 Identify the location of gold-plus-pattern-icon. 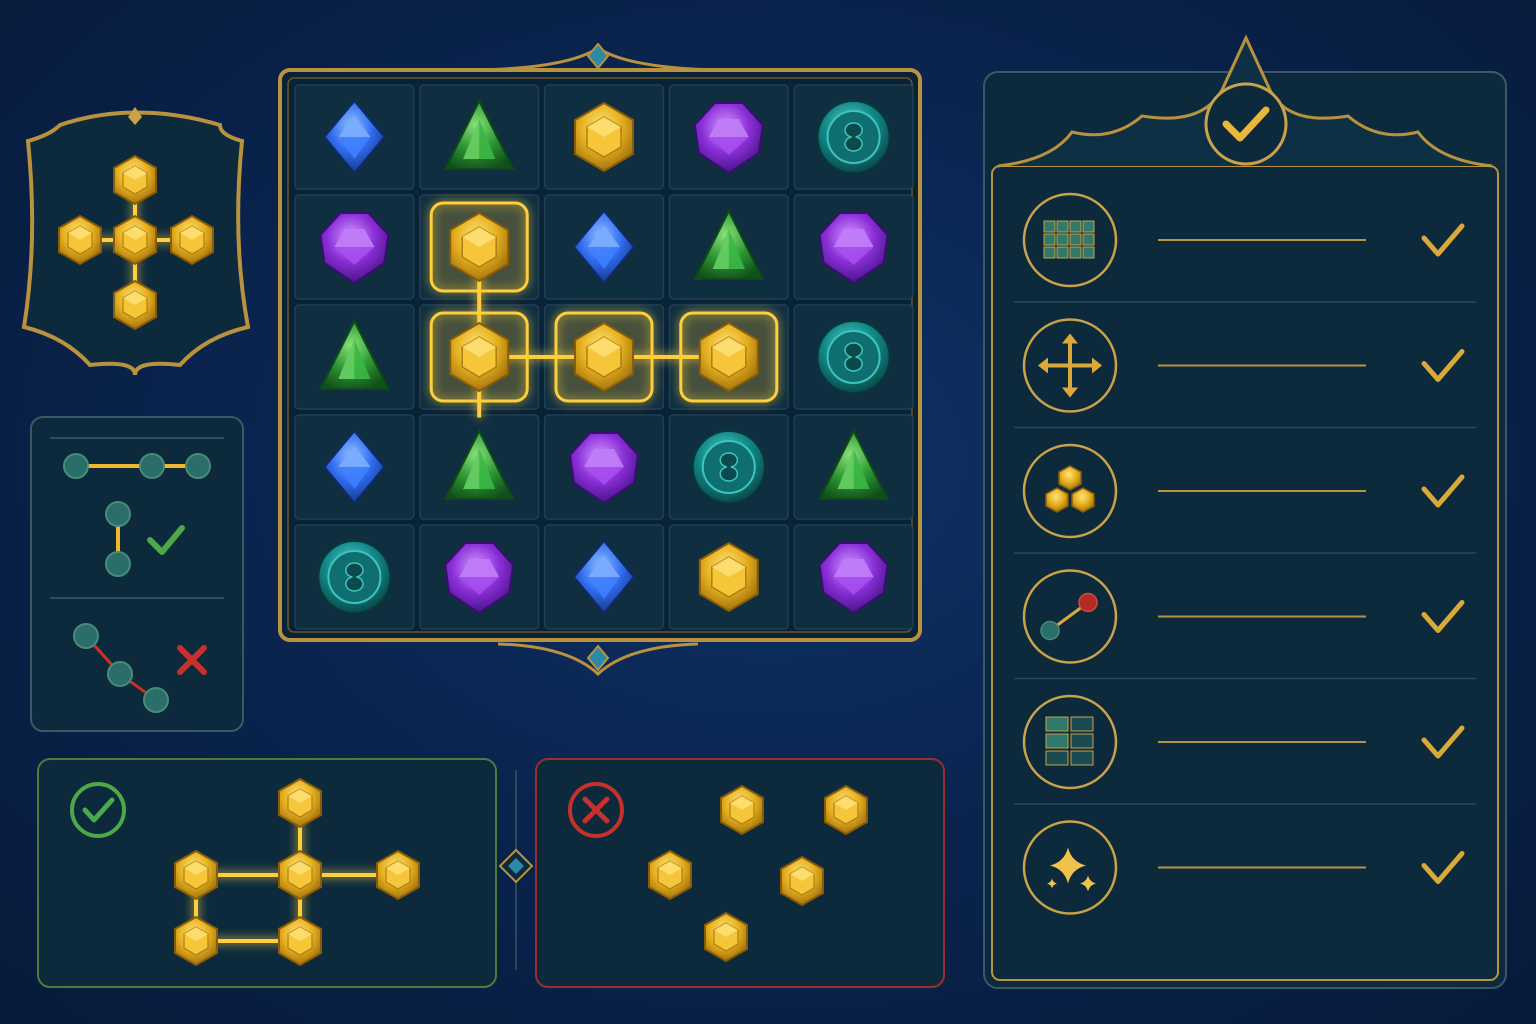
(136, 241).